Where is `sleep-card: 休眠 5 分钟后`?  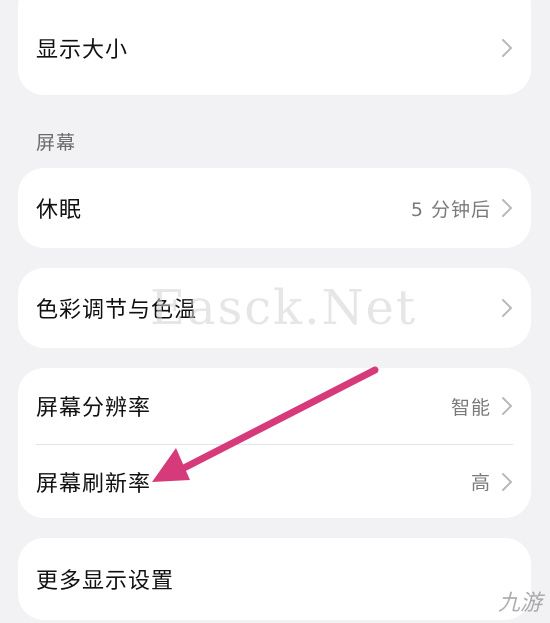
sleep-card: 休眠 5 分钟后 is located at coordinates (274, 208).